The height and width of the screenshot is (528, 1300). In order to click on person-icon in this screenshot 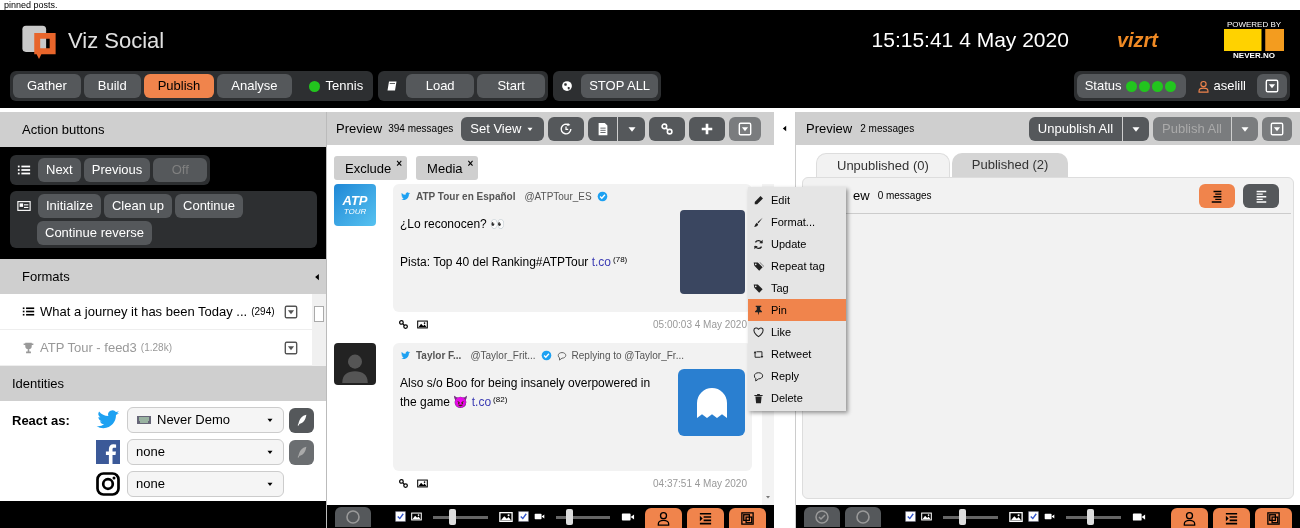, I will do `click(664, 518)`.